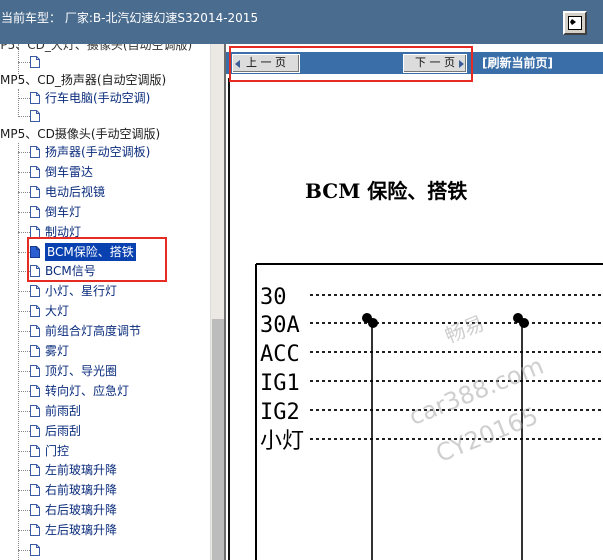 This screenshot has height=560, width=603. I want to click on content-left-border, so click(229, 319).